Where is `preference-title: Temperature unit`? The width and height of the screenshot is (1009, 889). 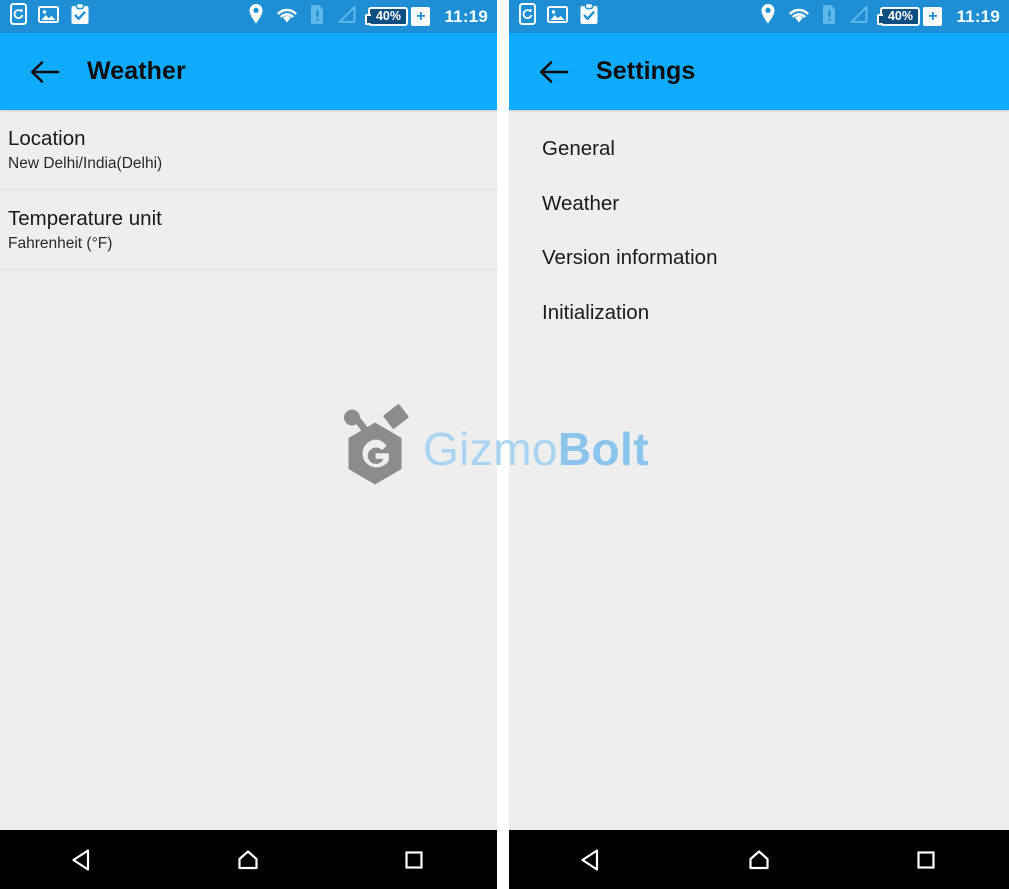 preference-title: Temperature unit is located at coordinates (85, 218).